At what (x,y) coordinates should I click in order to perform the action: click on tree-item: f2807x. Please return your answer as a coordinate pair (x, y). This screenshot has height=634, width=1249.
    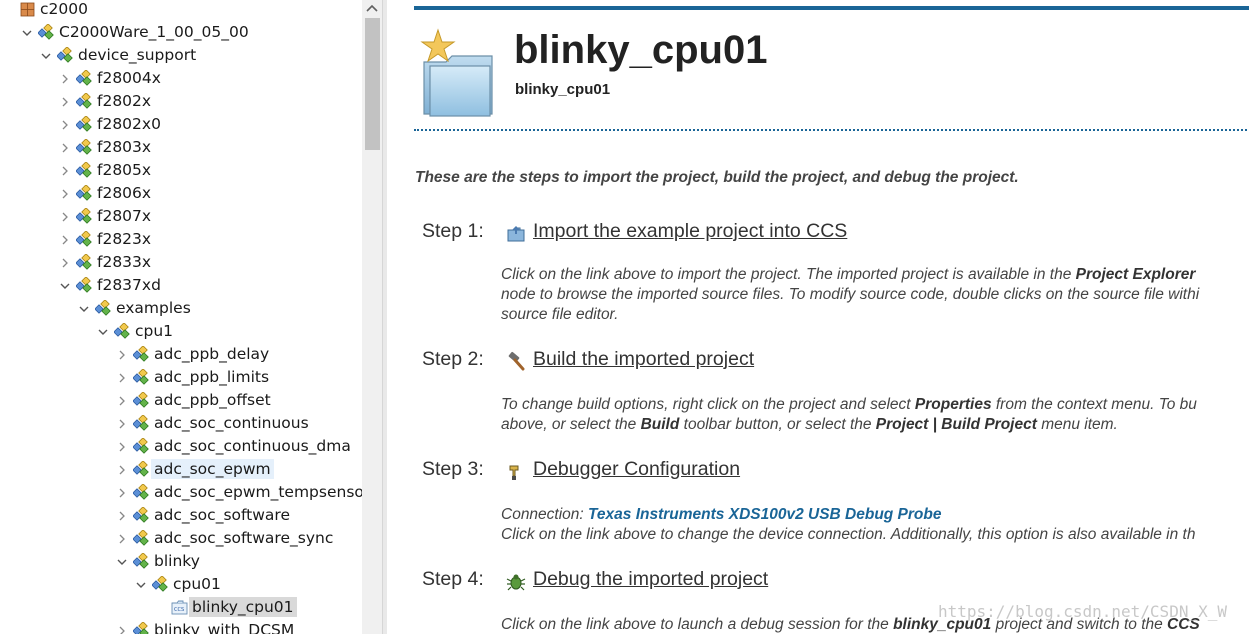
    Looking at the image, I should click on (181, 216).